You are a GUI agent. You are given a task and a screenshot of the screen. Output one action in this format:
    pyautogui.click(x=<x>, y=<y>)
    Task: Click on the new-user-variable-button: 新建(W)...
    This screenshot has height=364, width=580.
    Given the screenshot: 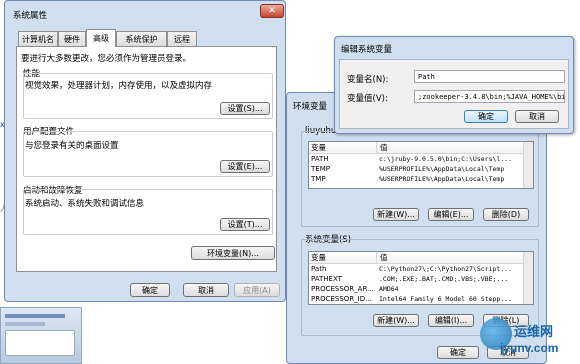 What is the action you would take?
    pyautogui.click(x=396, y=214)
    